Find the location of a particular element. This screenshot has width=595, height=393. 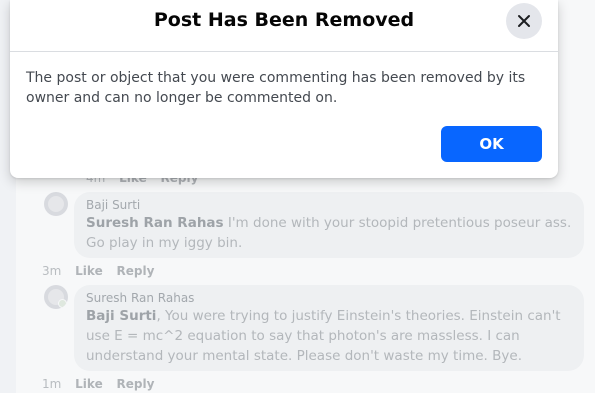

comment-time: 1m is located at coordinates (52, 384).